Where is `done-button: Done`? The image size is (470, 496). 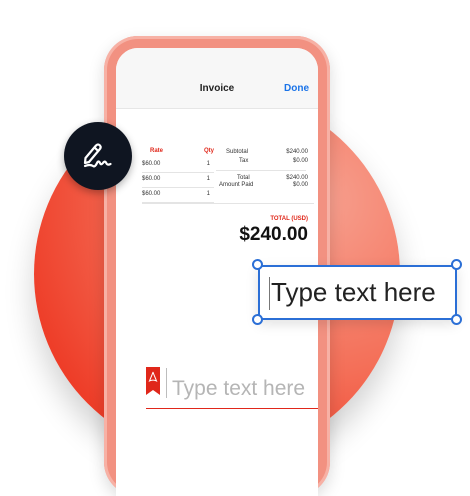 done-button: Done is located at coordinates (296, 88).